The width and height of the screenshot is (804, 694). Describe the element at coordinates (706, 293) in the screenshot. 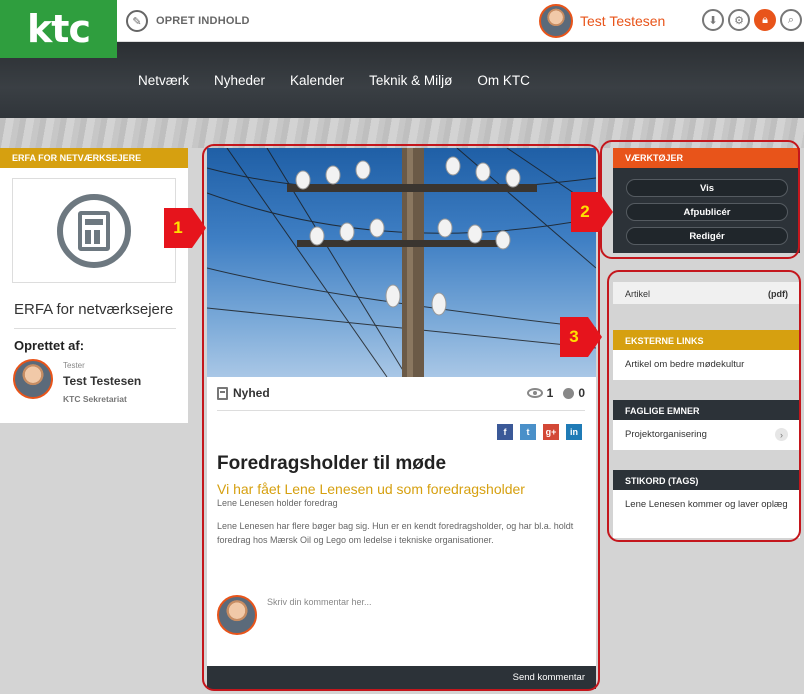

I see `attachment-link: Artikel (pdf)` at that location.